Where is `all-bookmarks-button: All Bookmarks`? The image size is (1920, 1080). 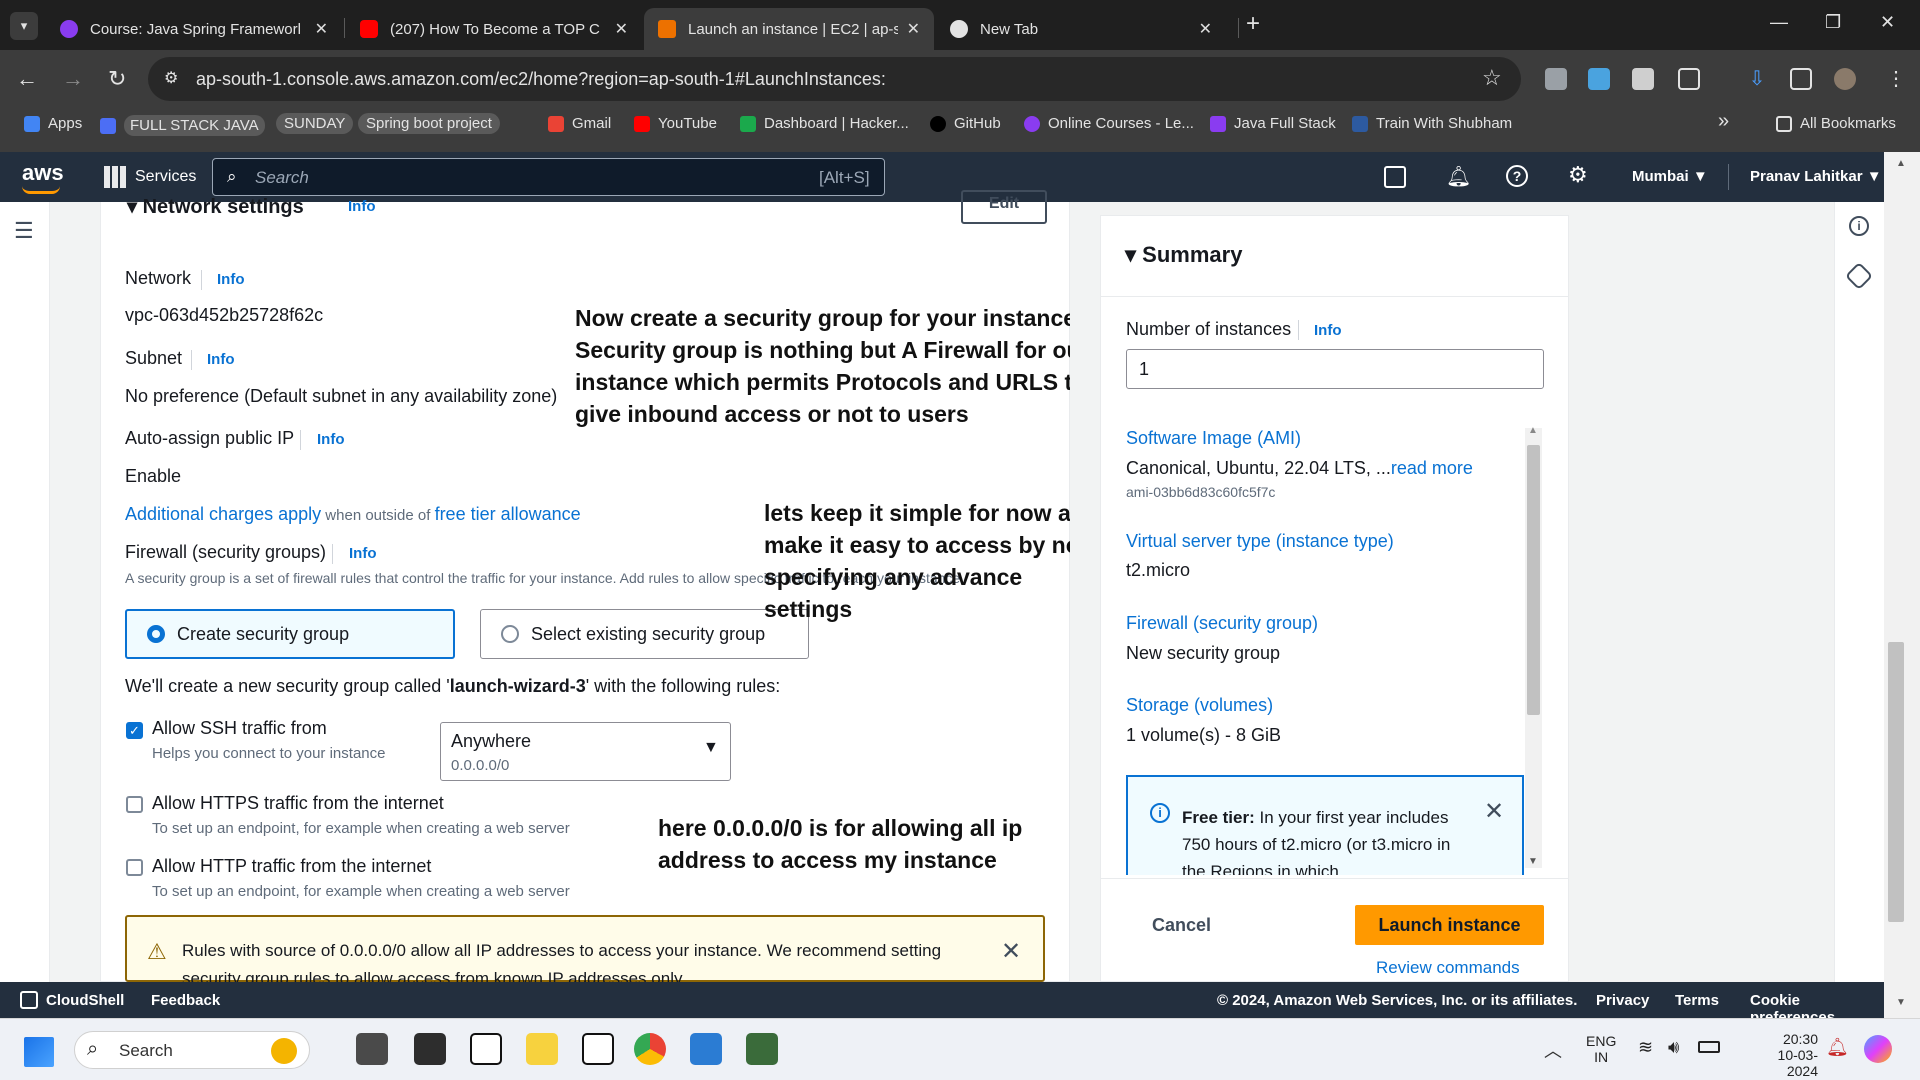
all-bookmarks-button: All Bookmarks is located at coordinates (1836, 123).